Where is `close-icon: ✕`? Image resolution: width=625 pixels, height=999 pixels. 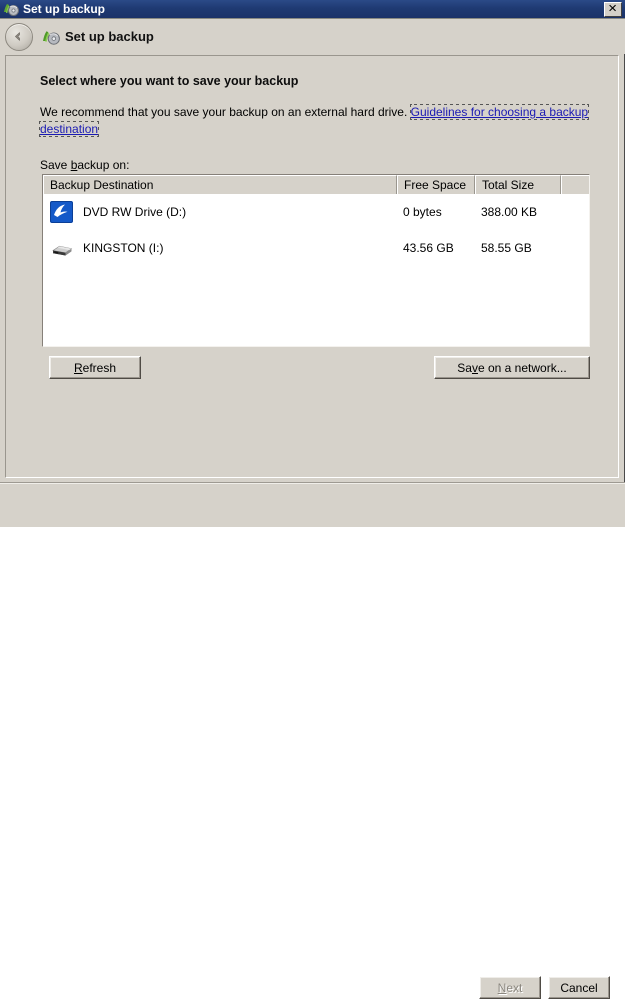 close-icon: ✕ is located at coordinates (613, 8).